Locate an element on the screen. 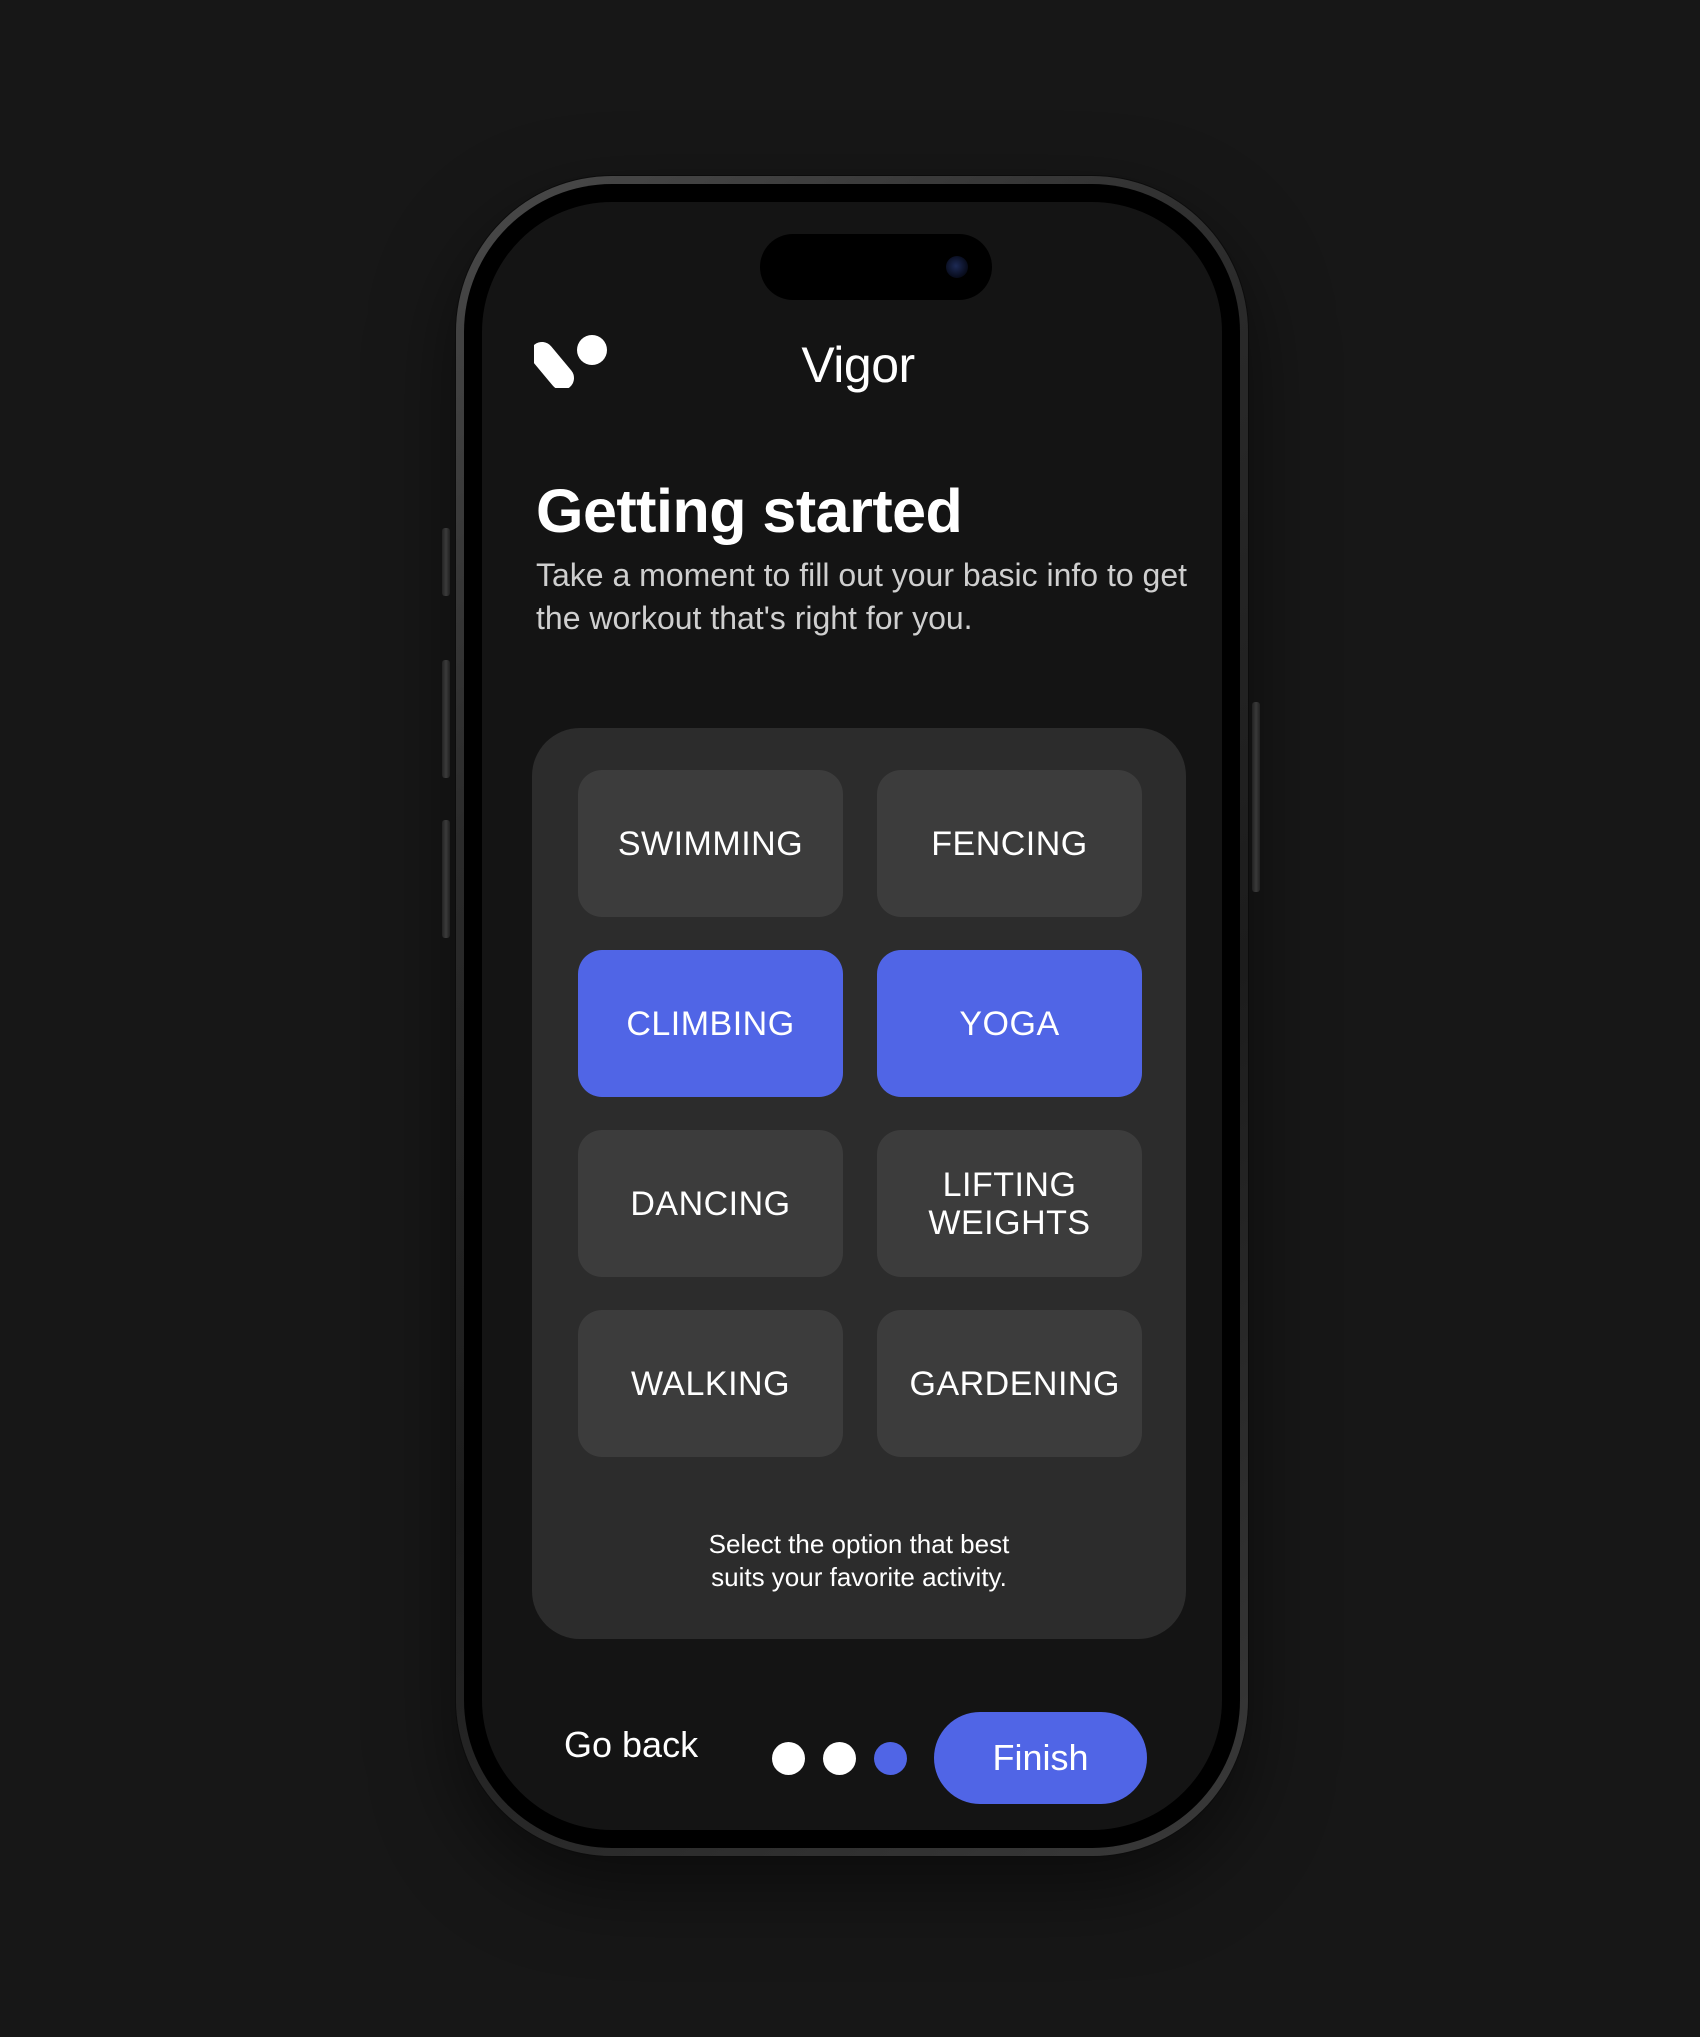 Image resolution: width=1700 pixels, height=2037 pixels. option-label: FENCING is located at coordinates (1009, 843).